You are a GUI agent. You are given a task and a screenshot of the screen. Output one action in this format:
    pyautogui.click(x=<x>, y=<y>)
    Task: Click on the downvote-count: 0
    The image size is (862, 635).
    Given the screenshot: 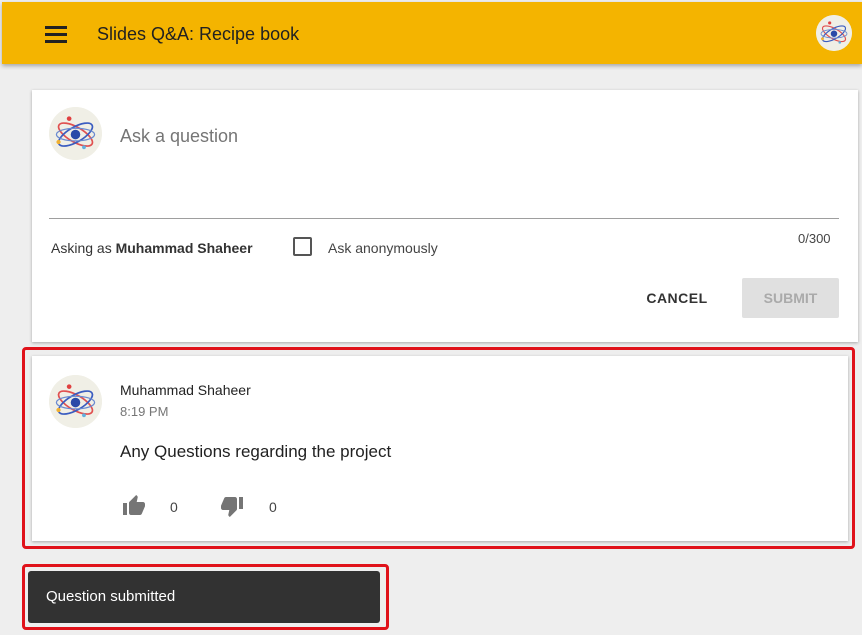 What is the action you would take?
    pyautogui.click(x=273, y=507)
    